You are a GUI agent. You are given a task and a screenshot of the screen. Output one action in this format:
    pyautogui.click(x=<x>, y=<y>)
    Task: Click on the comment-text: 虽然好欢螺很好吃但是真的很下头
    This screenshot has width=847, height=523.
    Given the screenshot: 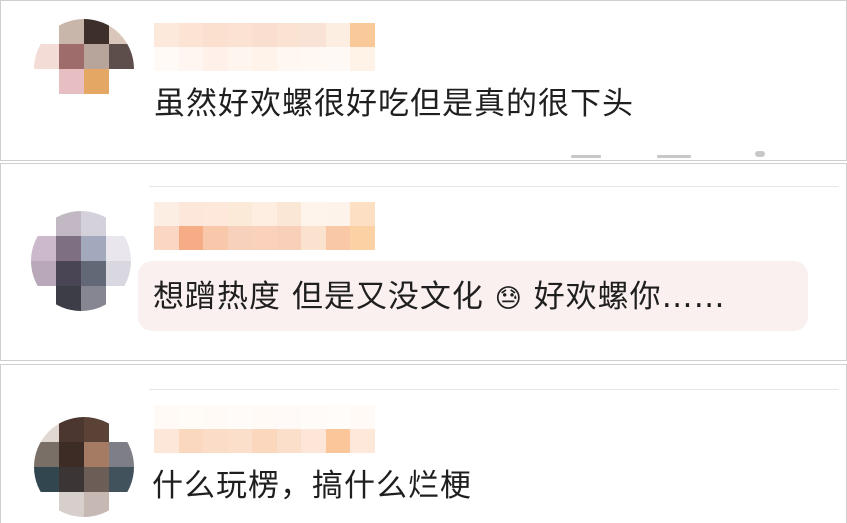 What is the action you would take?
    pyautogui.click(x=394, y=104)
    